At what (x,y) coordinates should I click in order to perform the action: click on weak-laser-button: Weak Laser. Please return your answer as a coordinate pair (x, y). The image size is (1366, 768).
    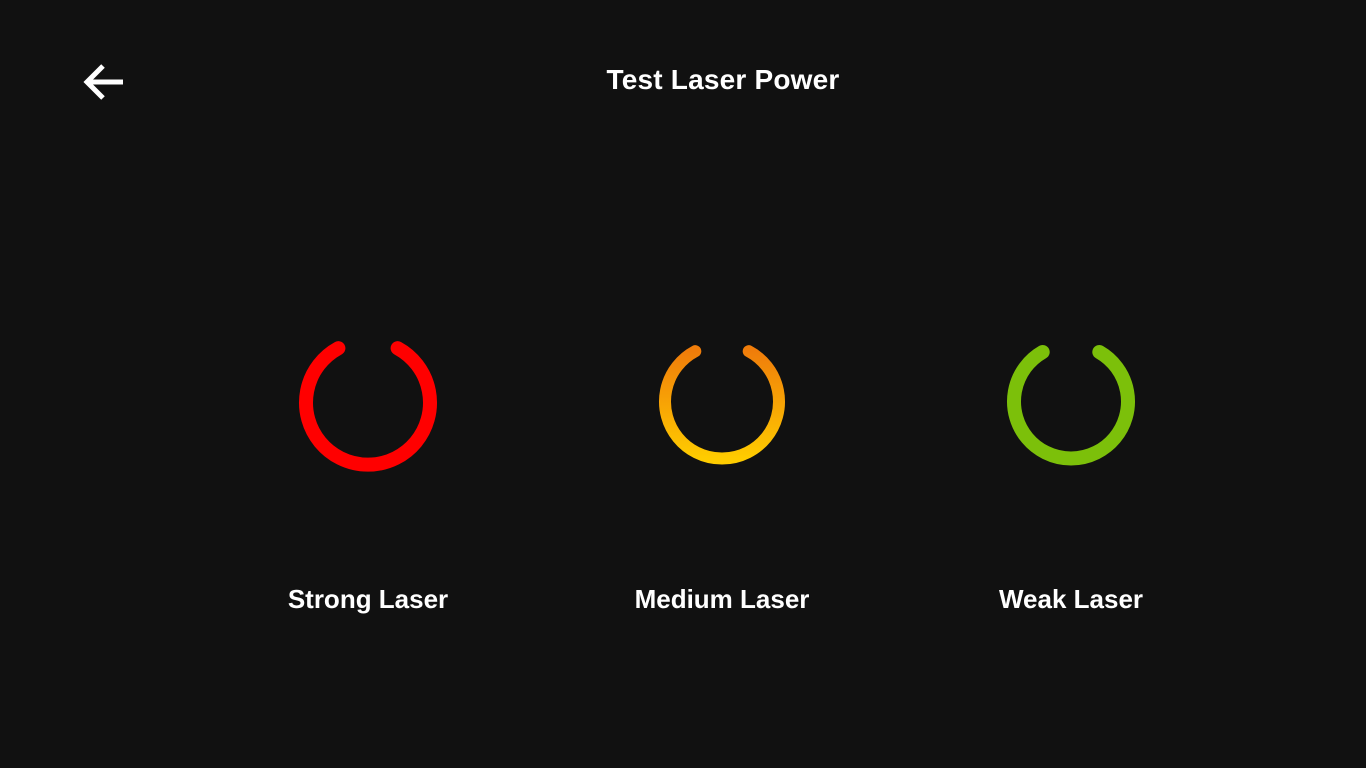
    Looking at the image, I should click on (1071, 471).